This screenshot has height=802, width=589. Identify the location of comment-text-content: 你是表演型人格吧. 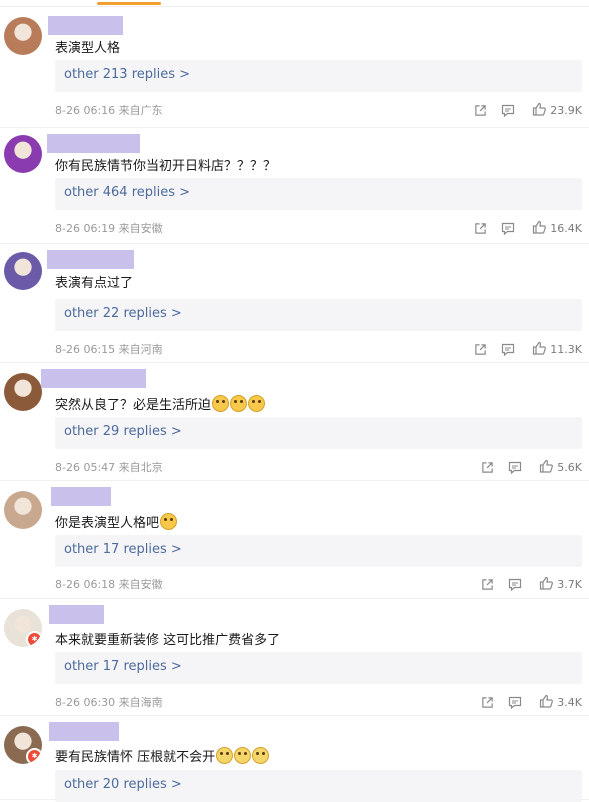
(107, 523).